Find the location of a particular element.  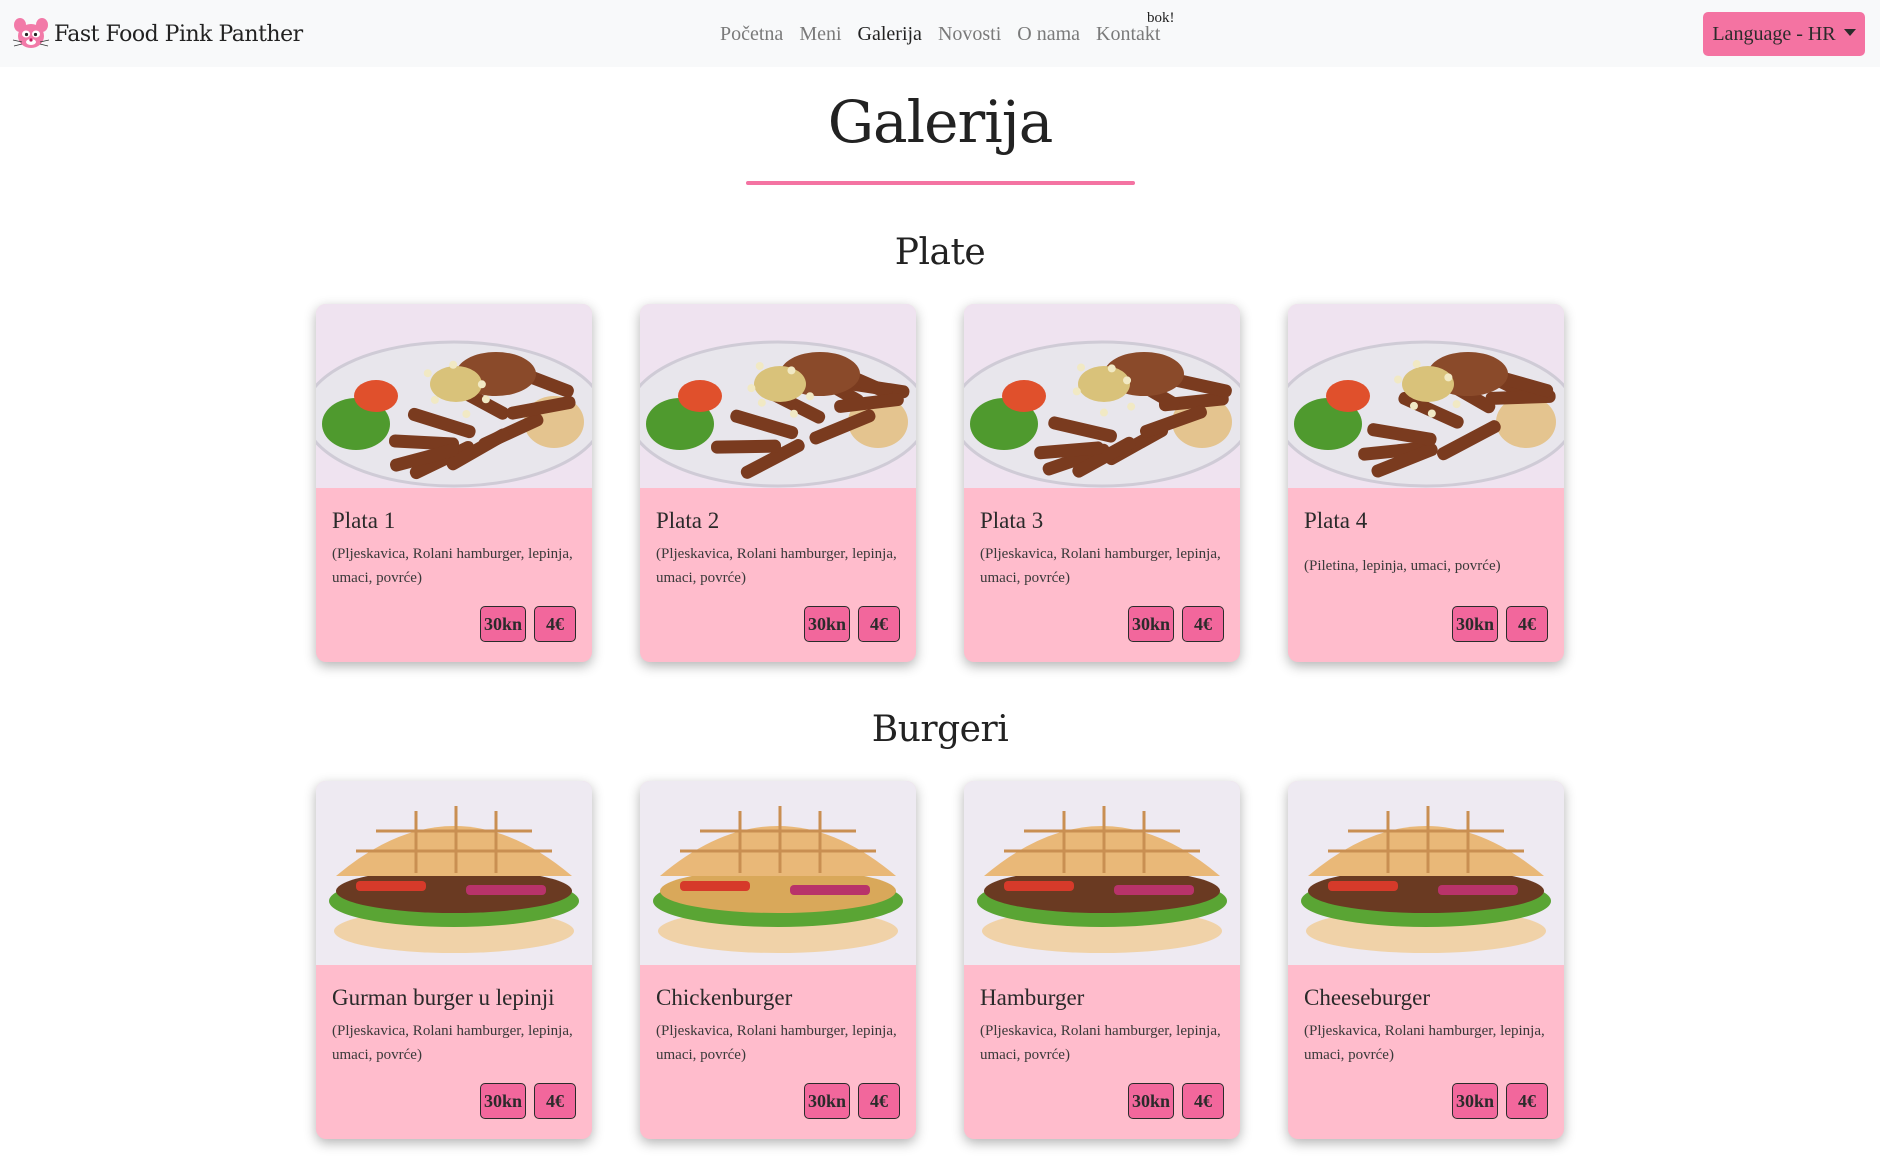

language-dropdown-button: Language - HR is located at coordinates (1784, 34).